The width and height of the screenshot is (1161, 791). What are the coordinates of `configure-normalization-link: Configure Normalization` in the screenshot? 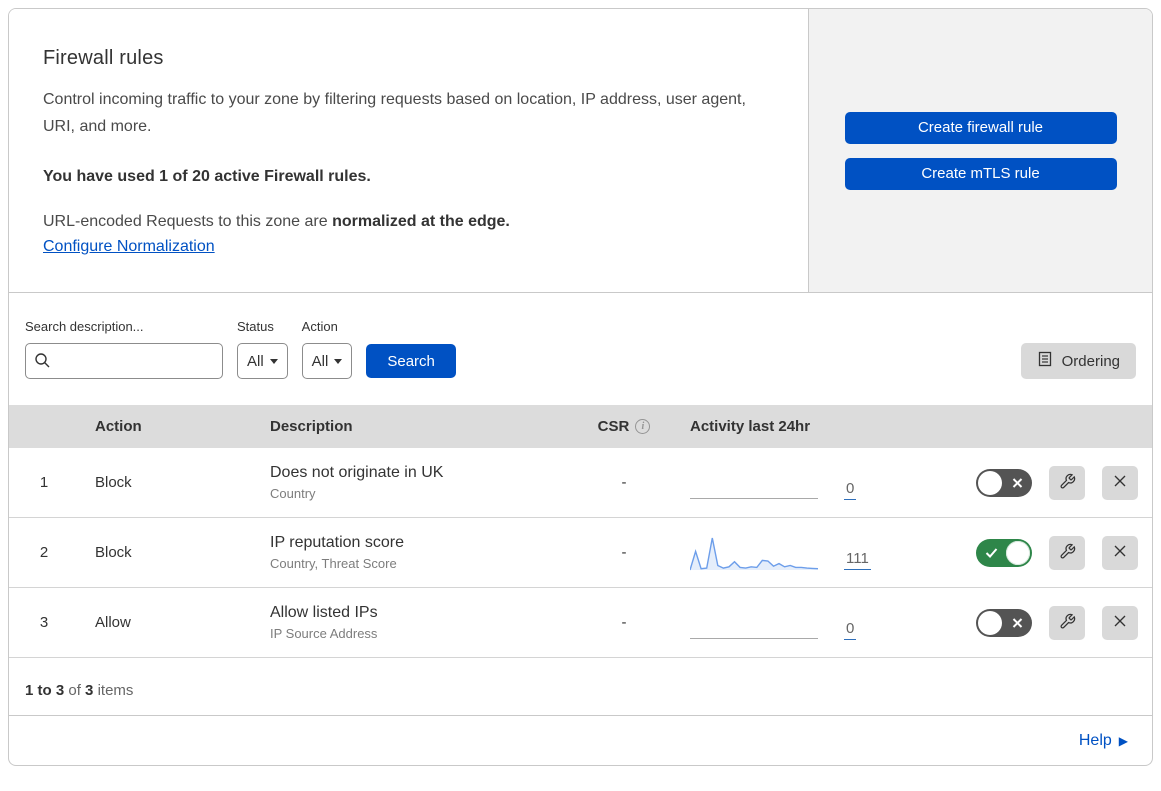 It's located at (129, 247).